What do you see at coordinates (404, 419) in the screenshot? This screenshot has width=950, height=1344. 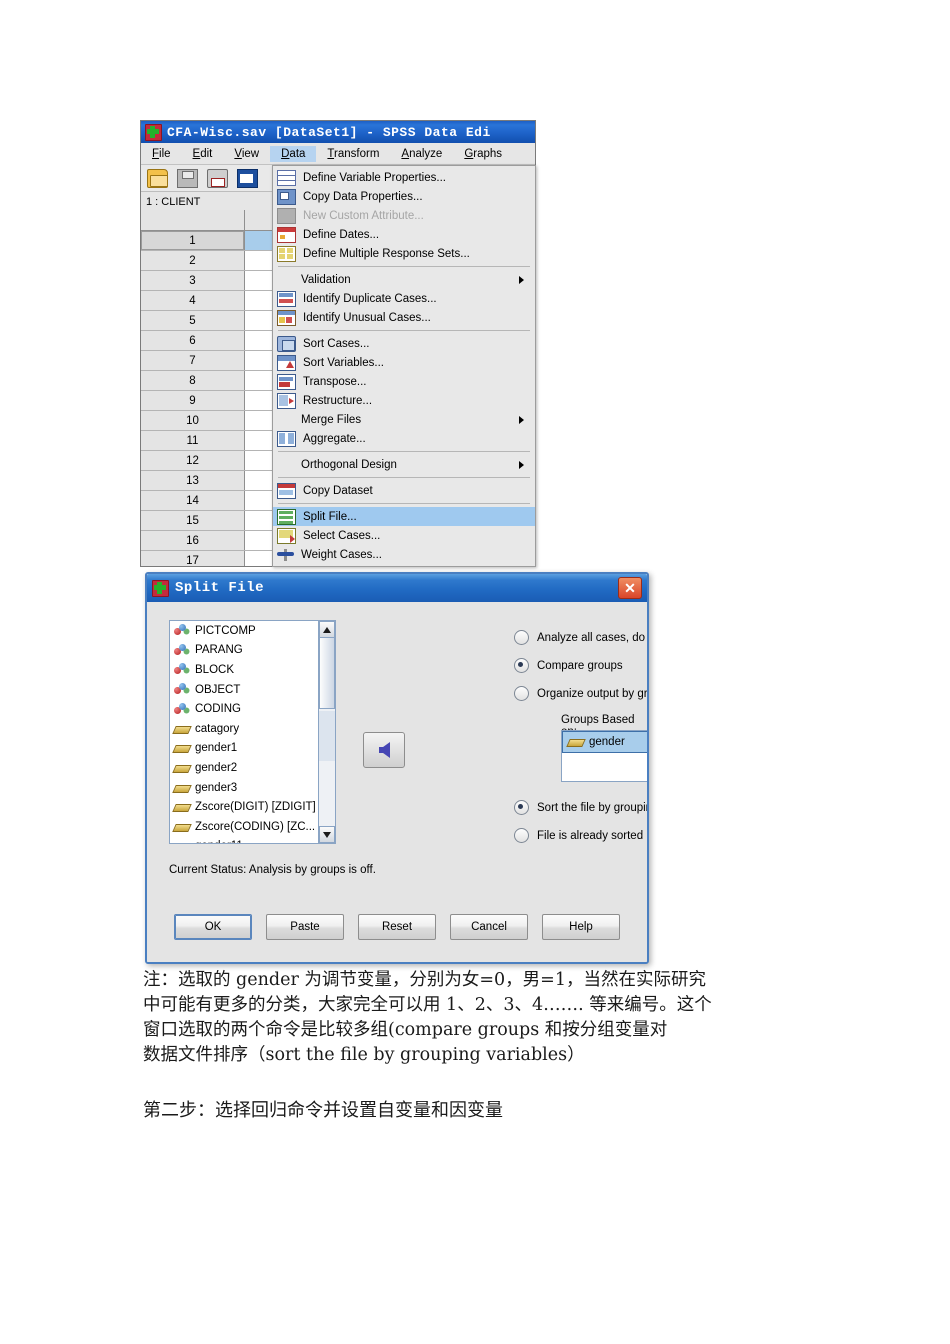 I see `menu-item-merge-files: Merge Files` at bounding box center [404, 419].